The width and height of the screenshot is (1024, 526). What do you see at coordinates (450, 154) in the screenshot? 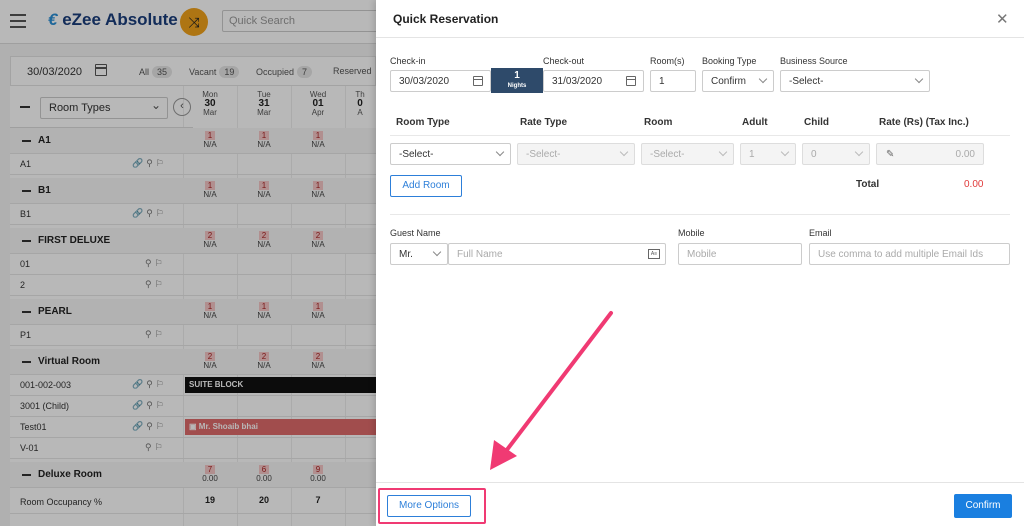
I see `room-type-select: -Select-` at bounding box center [450, 154].